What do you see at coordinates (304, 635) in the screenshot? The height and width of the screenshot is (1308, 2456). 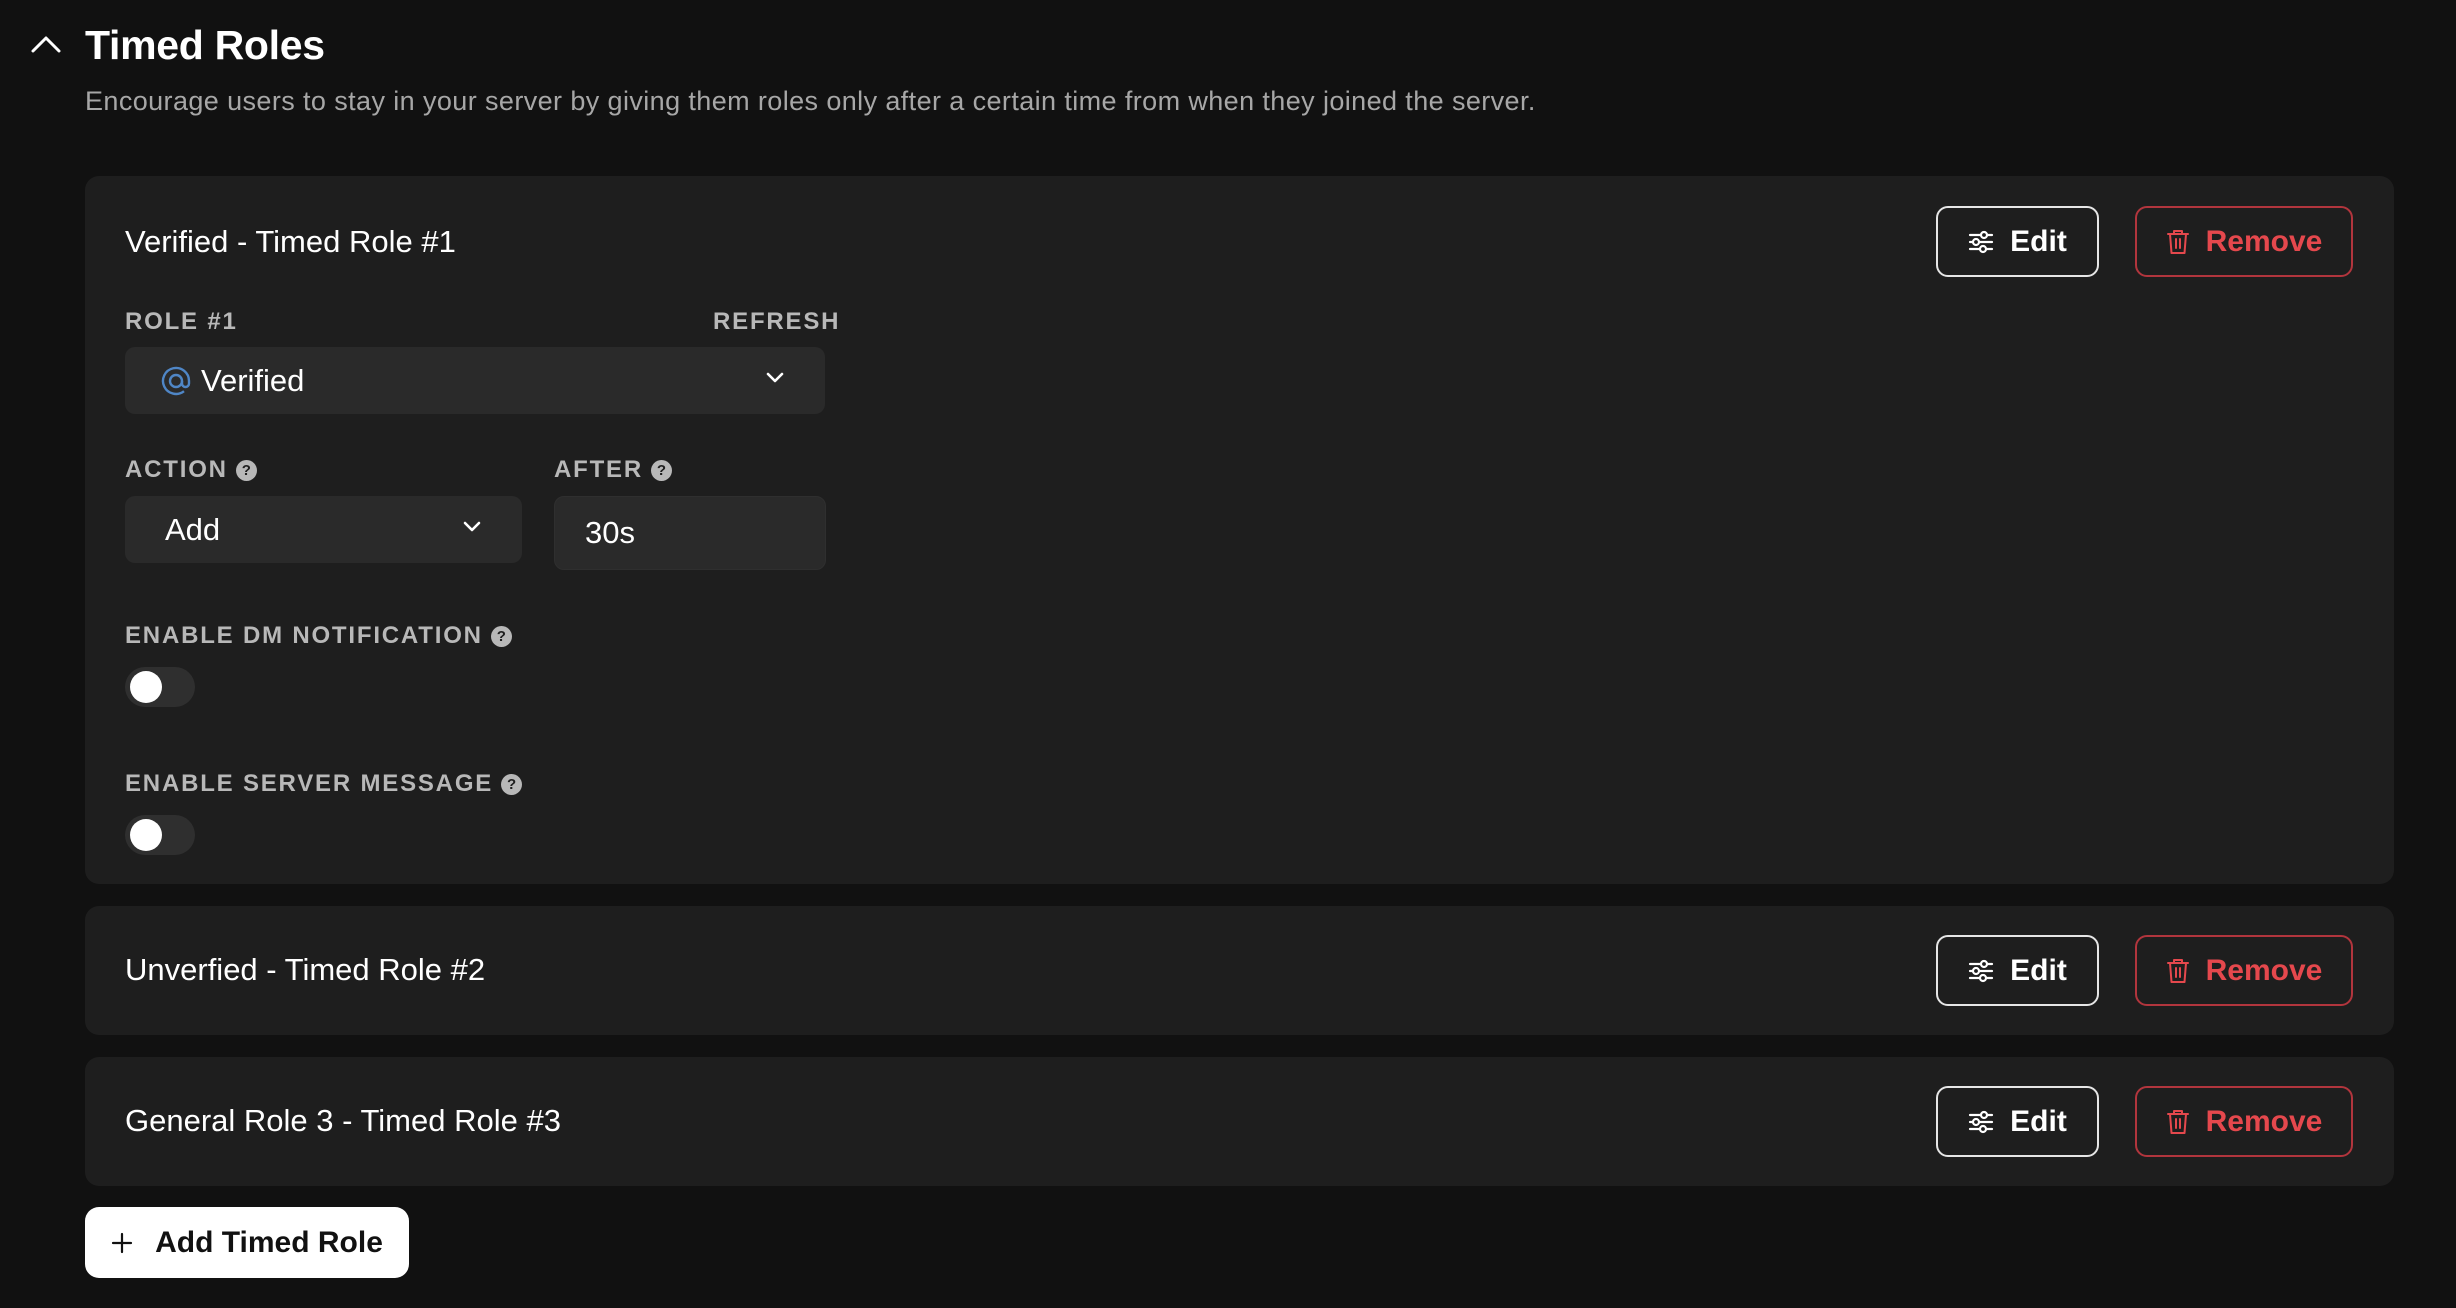 I see `dm-notification-label-text: ENABLE DM NOTIFICATION` at bounding box center [304, 635].